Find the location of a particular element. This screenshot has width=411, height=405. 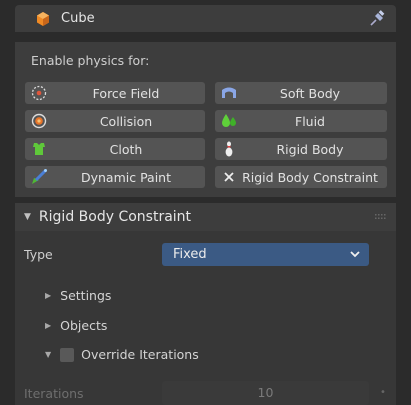

soft-body-button: Soft Body is located at coordinates (301, 93).